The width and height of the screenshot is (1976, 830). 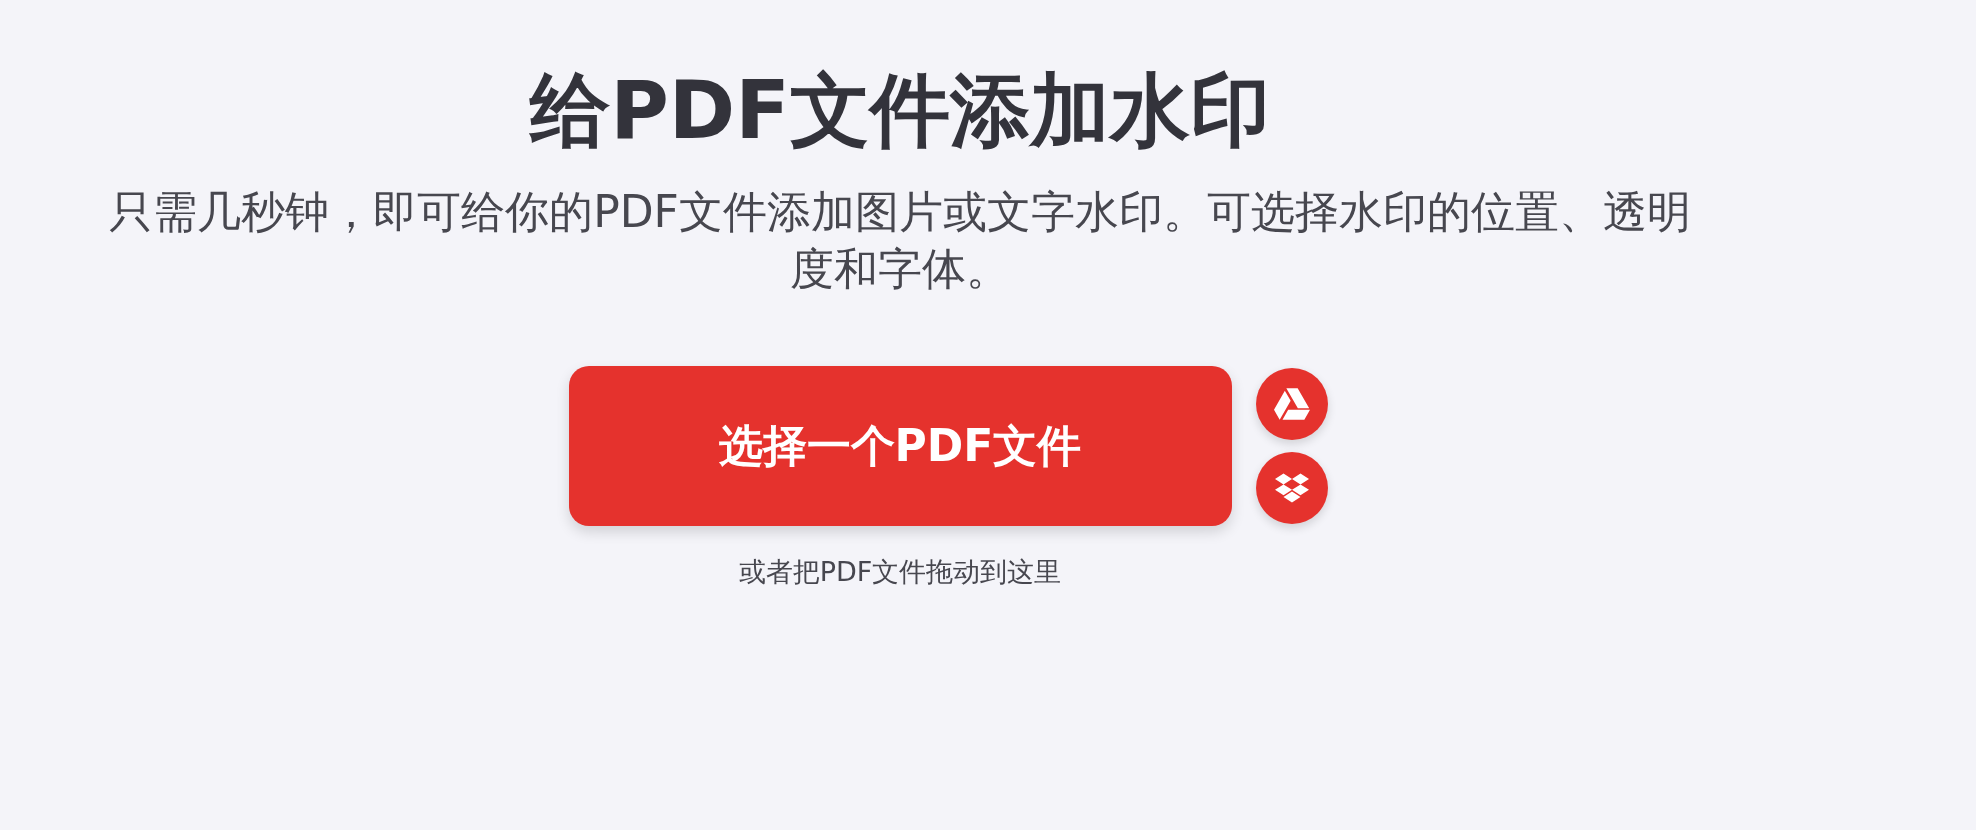 I want to click on open-boxes-button, so click(x=1291, y=488).